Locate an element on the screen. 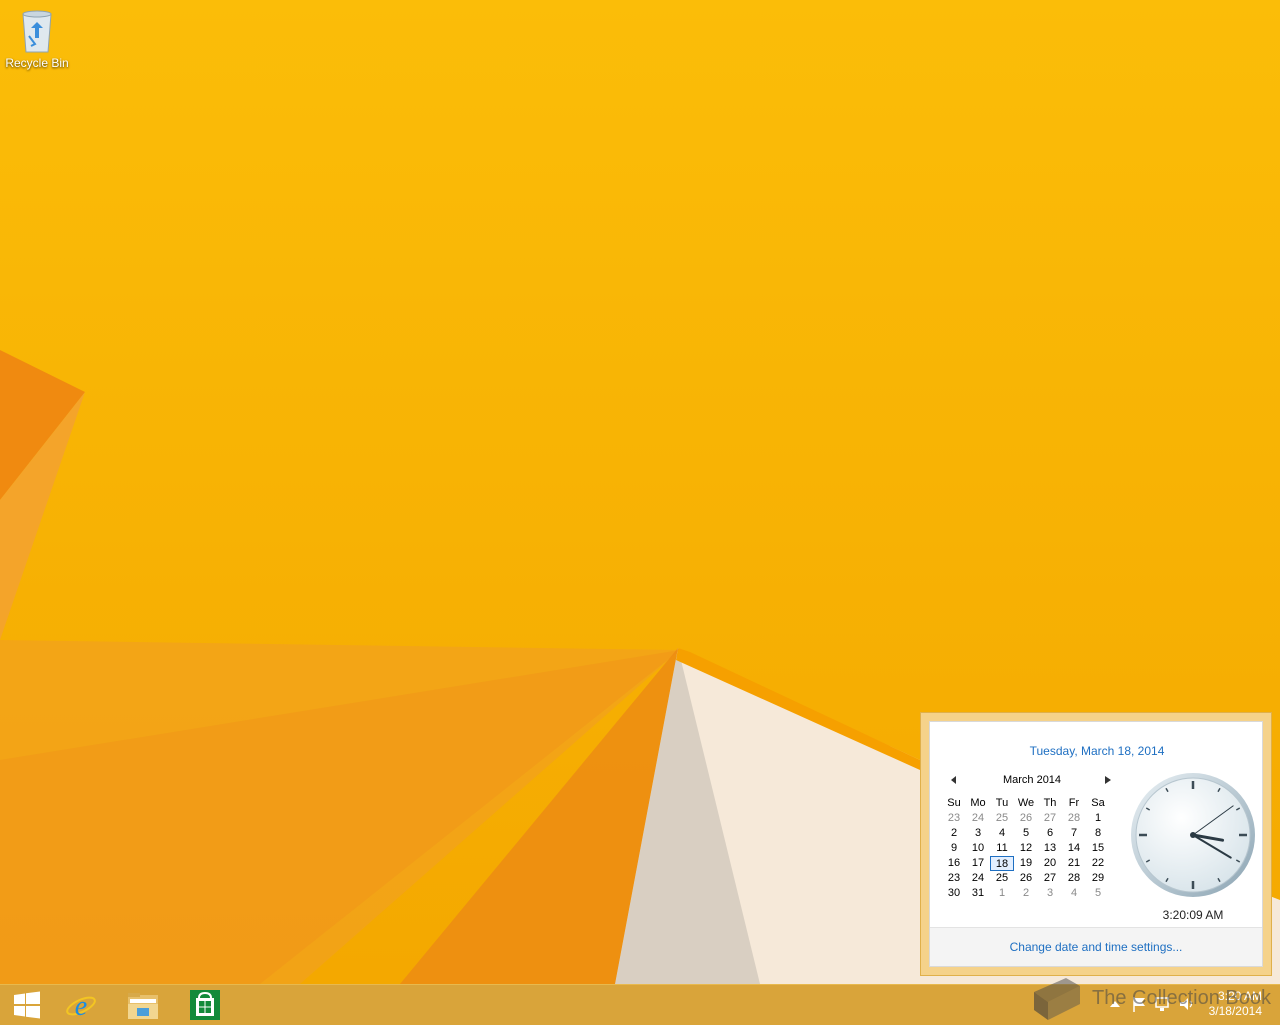  analog-clock is located at coordinates (1193, 835).